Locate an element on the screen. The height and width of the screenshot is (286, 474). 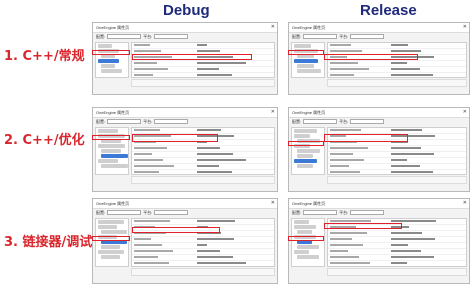
description-panel is located at coordinates (203, 272).